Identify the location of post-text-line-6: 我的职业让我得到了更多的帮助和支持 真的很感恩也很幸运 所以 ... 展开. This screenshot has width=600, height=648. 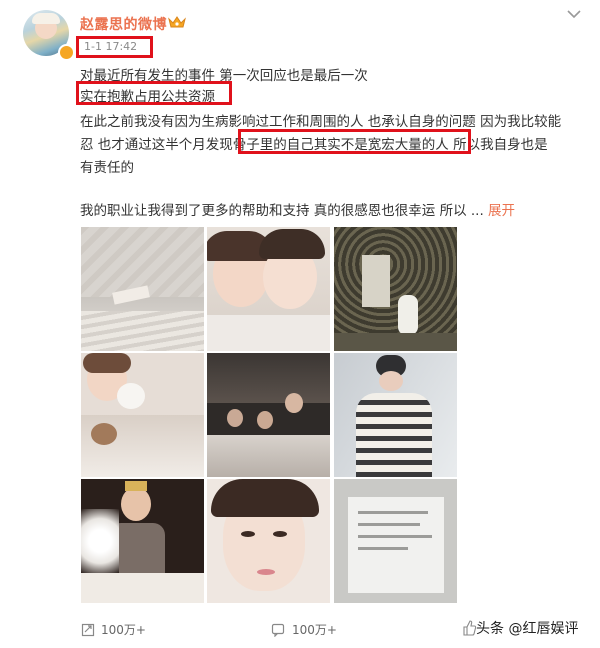
(297, 209).